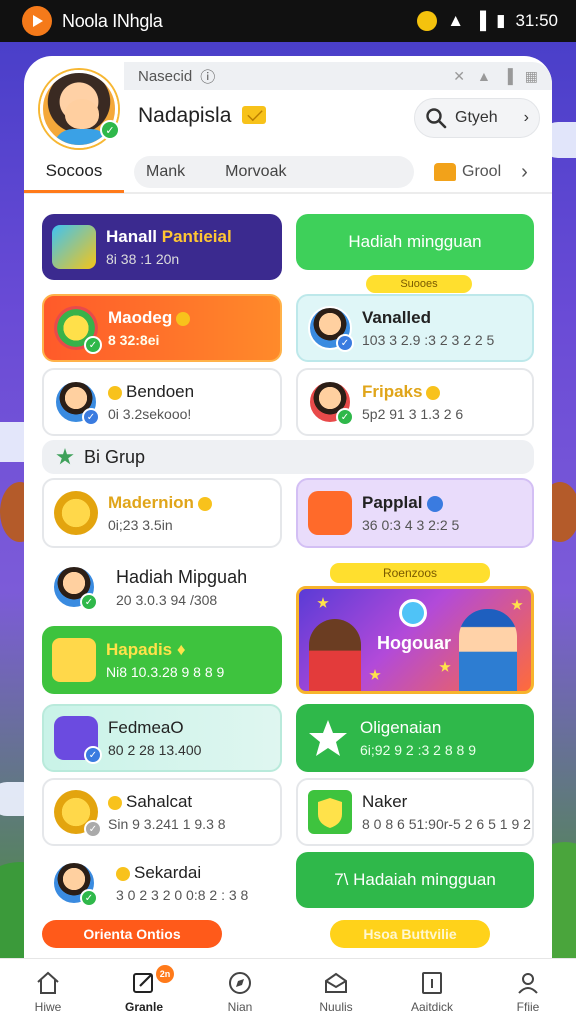 This screenshot has height=1024, width=576. Describe the element at coordinates (411, 525) in the screenshot. I see `tile-papplal-sub: 36 0:3 4 3 2:2 5` at that location.